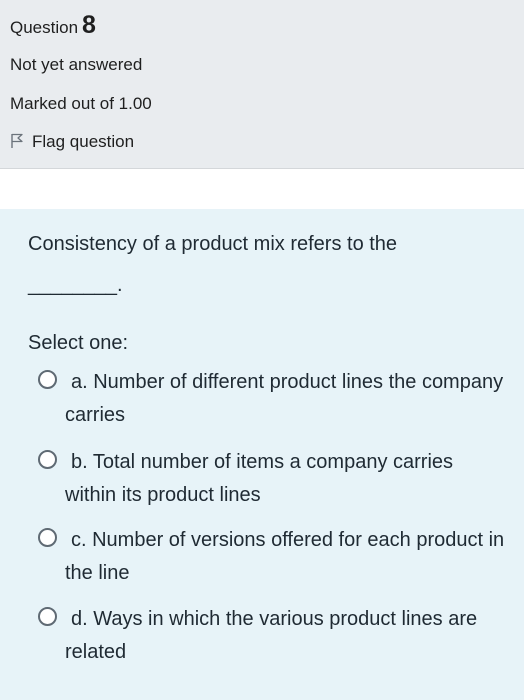 The width and height of the screenshot is (524, 700). What do you see at coordinates (76, 64) in the screenshot?
I see `question-status: Not yet answered` at bounding box center [76, 64].